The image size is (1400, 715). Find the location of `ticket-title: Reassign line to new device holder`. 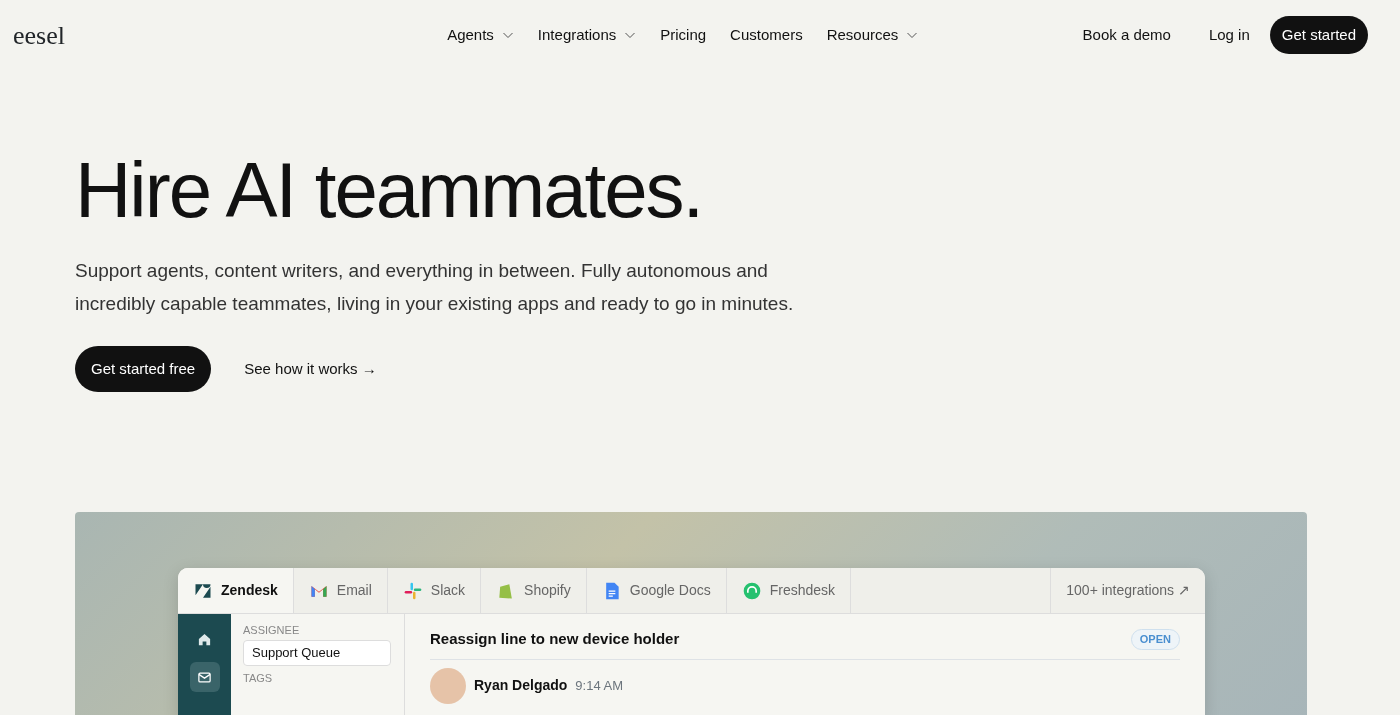

ticket-title: Reassign line to new device holder is located at coordinates (555, 639).